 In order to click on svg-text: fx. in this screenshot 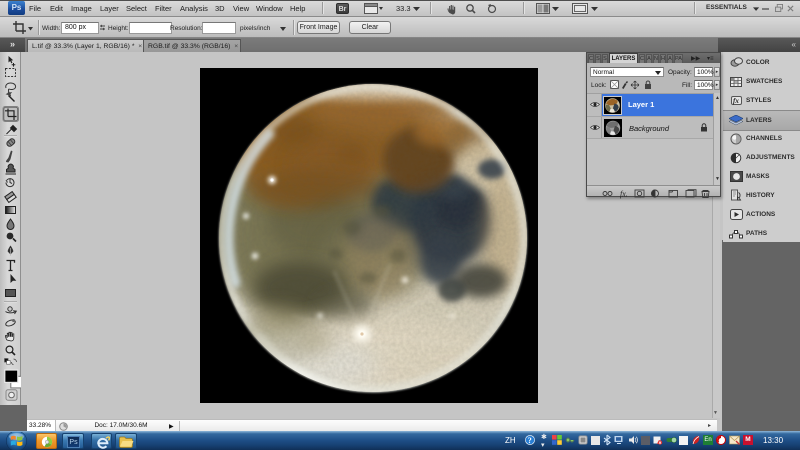, I will do `click(624, 194)`.